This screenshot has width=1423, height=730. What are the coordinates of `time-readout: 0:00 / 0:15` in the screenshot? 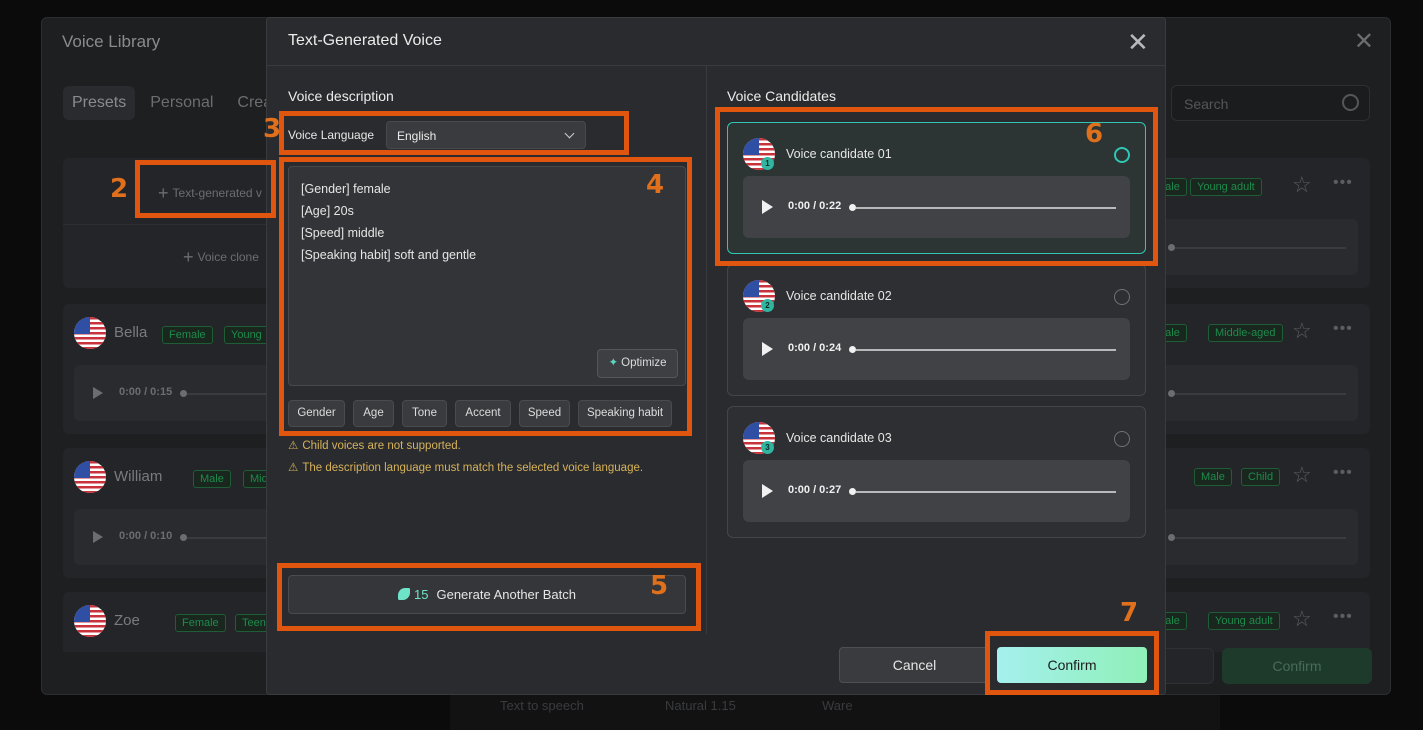 It's located at (146, 392).